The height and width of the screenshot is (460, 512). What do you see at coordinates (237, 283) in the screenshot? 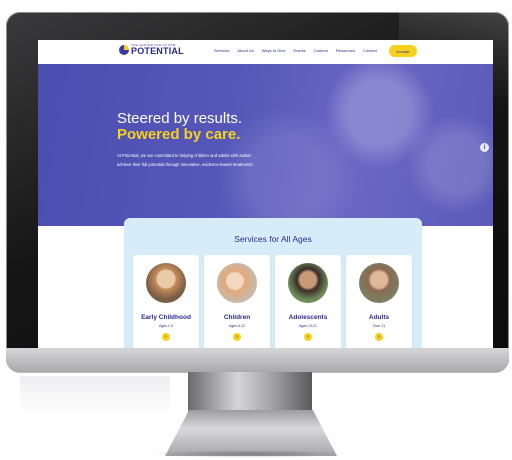
I see `children-photo` at bounding box center [237, 283].